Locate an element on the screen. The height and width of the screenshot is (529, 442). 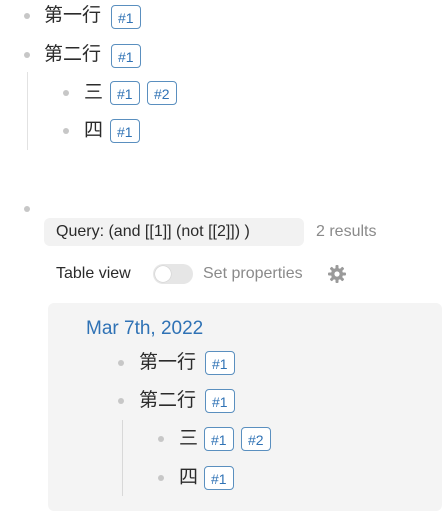
query-expression: Query: (and [[1]] (not [[2]]) ) is located at coordinates (153, 232).